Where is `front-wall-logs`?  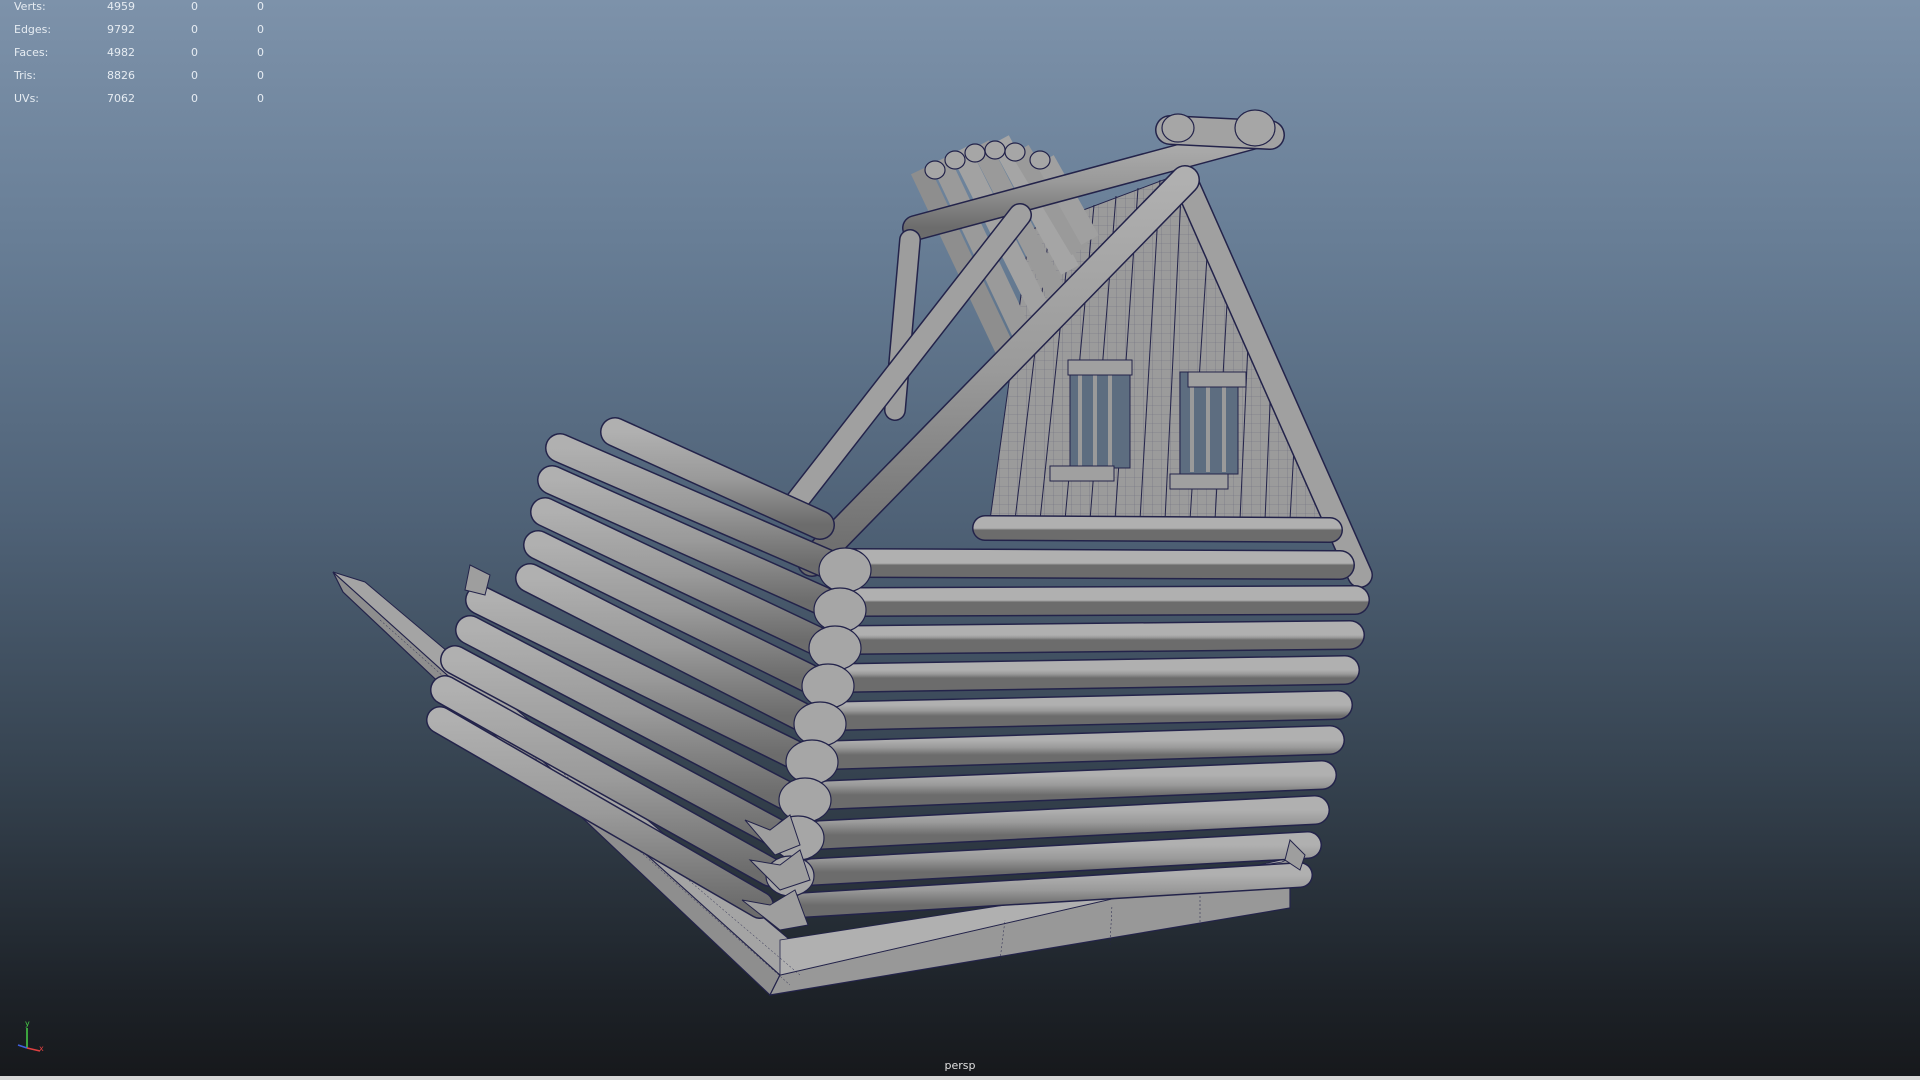
front-wall-logs is located at coordinates (1081, 716).